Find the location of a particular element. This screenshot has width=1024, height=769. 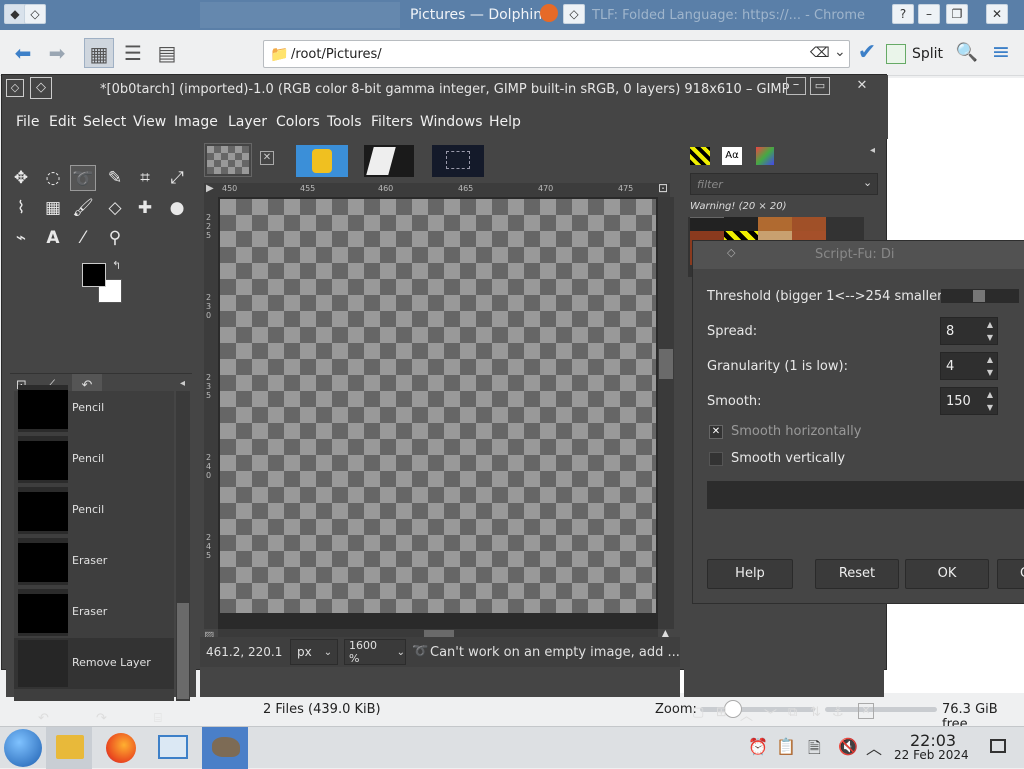

vertical-scrollbar is located at coordinates (666, 413).